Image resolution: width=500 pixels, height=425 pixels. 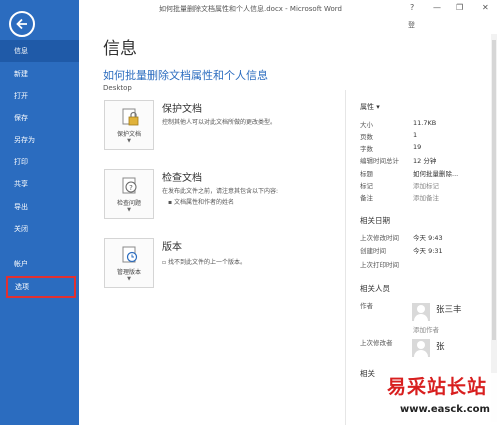 What do you see at coordinates (130, 254) in the screenshot?
I see `versions-document-icon` at bounding box center [130, 254].